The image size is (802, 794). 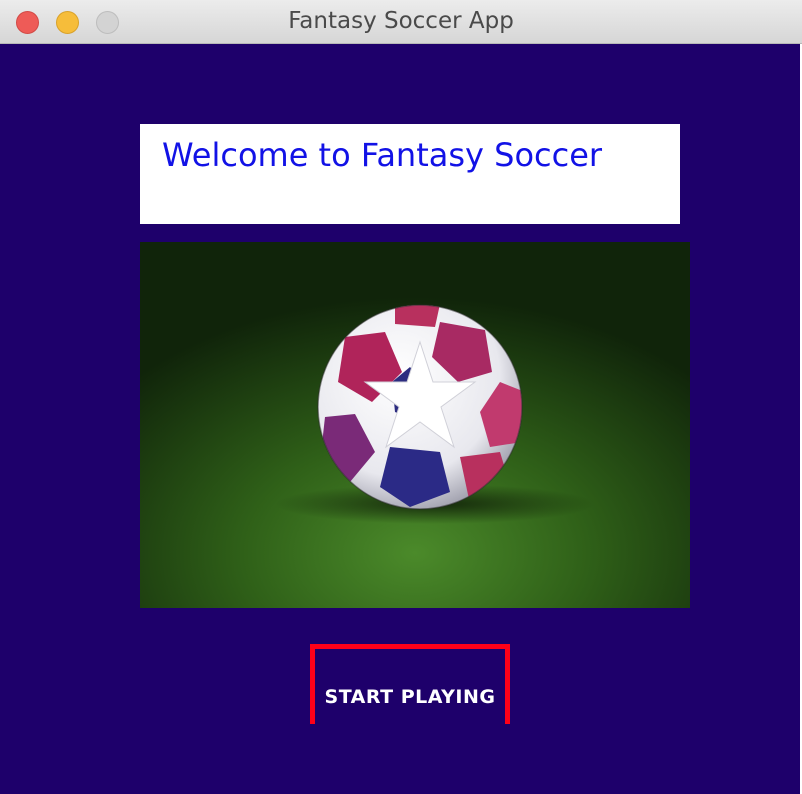 What do you see at coordinates (410, 697) in the screenshot?
I see `start-playing-label: START PLAYING` at bounding box center [410, 697].